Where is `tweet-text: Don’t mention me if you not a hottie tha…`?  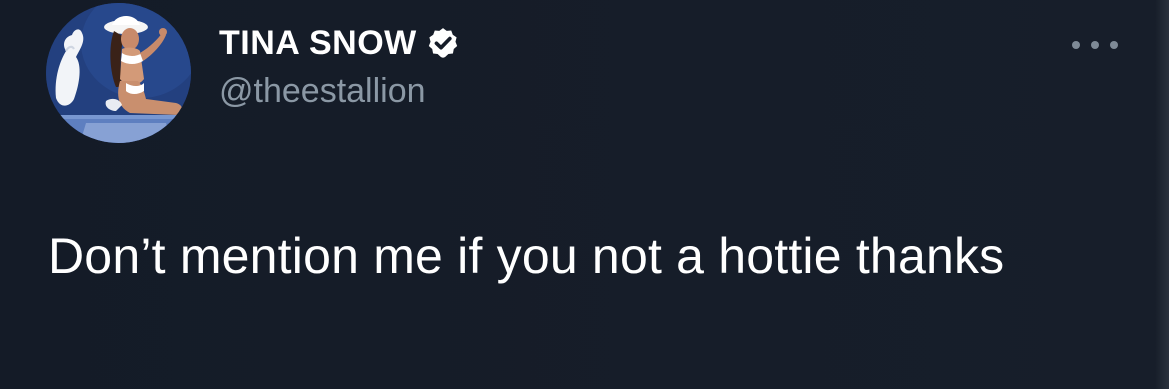
tweet-text: Don’t mention me if you not a hottie tha… is located at coordinates (526, 256).